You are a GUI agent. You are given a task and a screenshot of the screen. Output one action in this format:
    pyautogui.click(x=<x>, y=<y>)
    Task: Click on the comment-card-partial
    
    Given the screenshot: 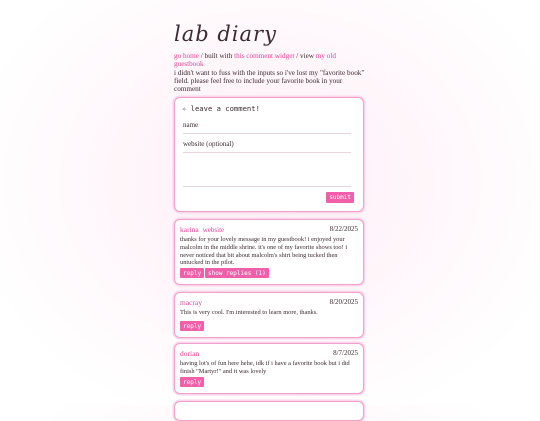 What is the action you would take?
    pyautogui.click(x=269, y=411)
    